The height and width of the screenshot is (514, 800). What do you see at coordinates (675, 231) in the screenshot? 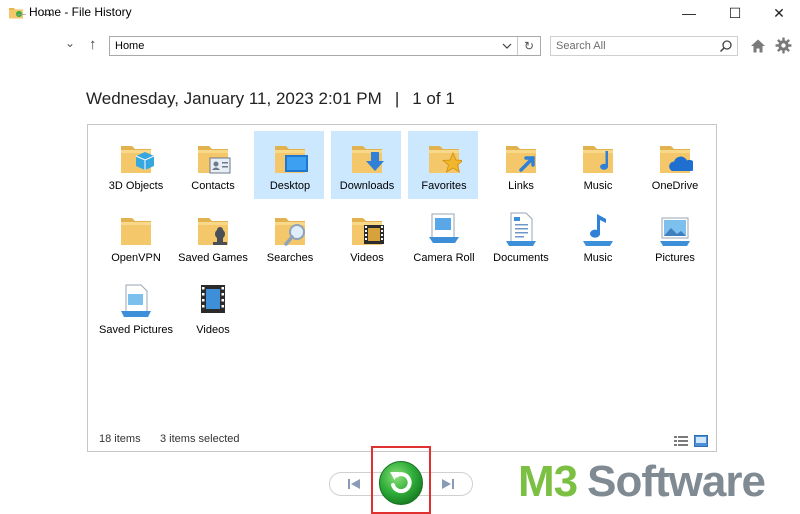
I see `pictures-icon` at bounding box center [675, 231].